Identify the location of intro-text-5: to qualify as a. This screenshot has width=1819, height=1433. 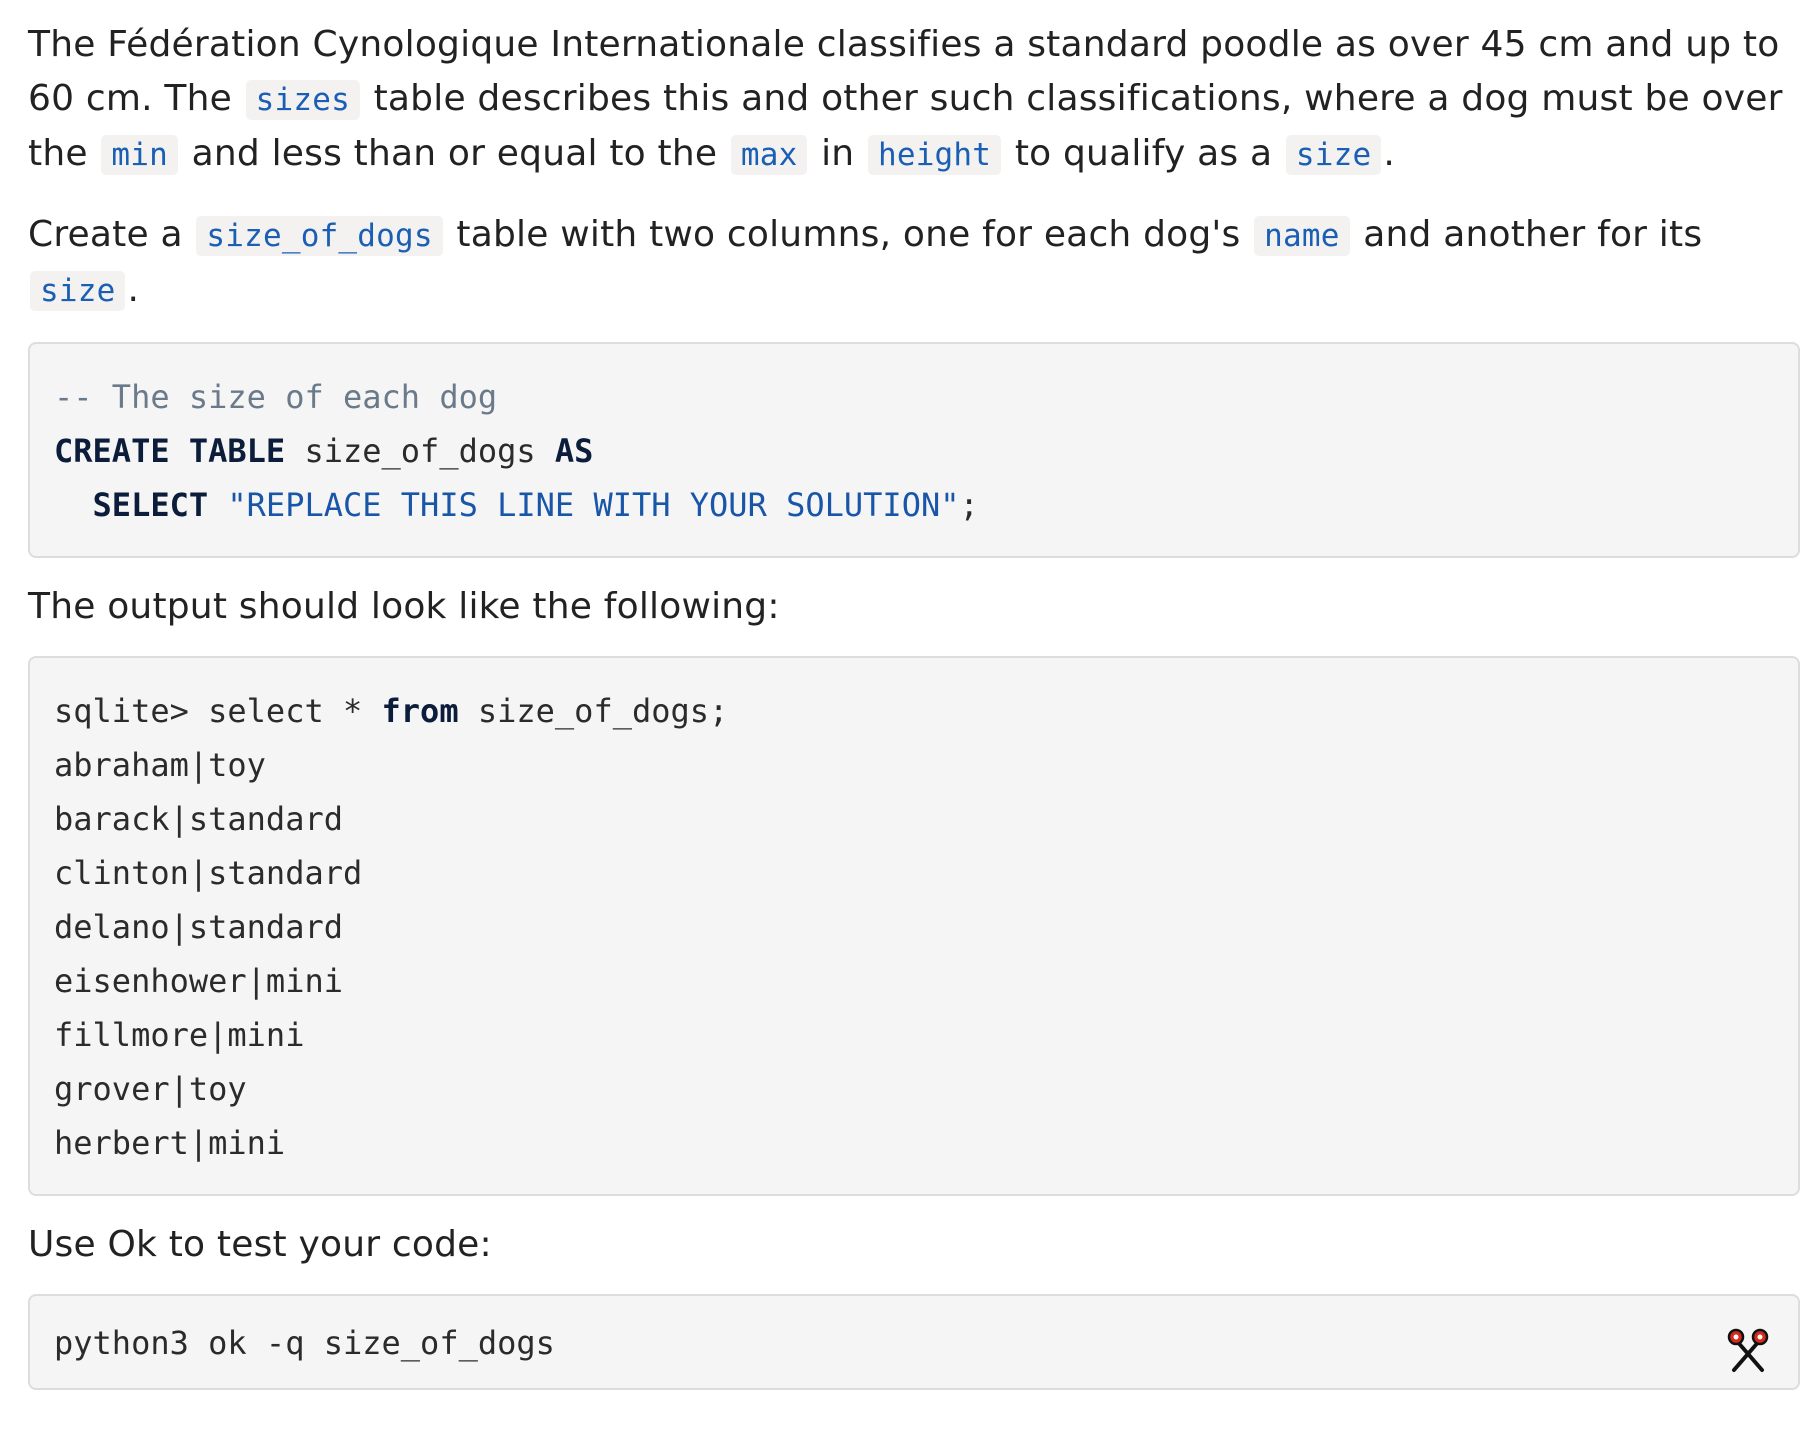
(1143, 153).